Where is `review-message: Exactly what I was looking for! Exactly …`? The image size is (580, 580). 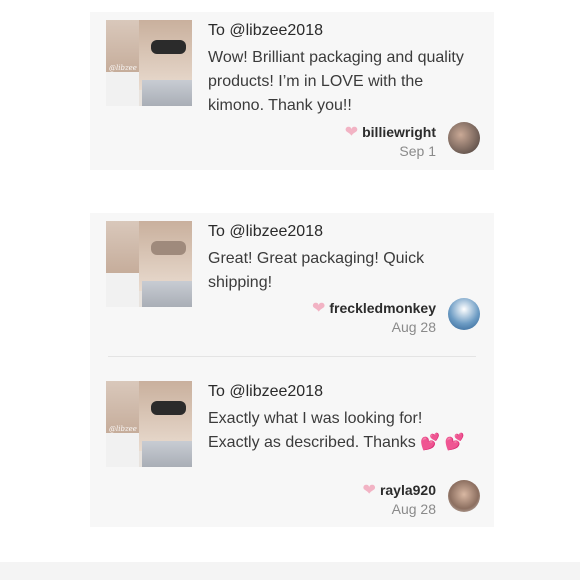
review-message: Exactly what I was looking for! Exactly … is located at coordinates (343, 431).